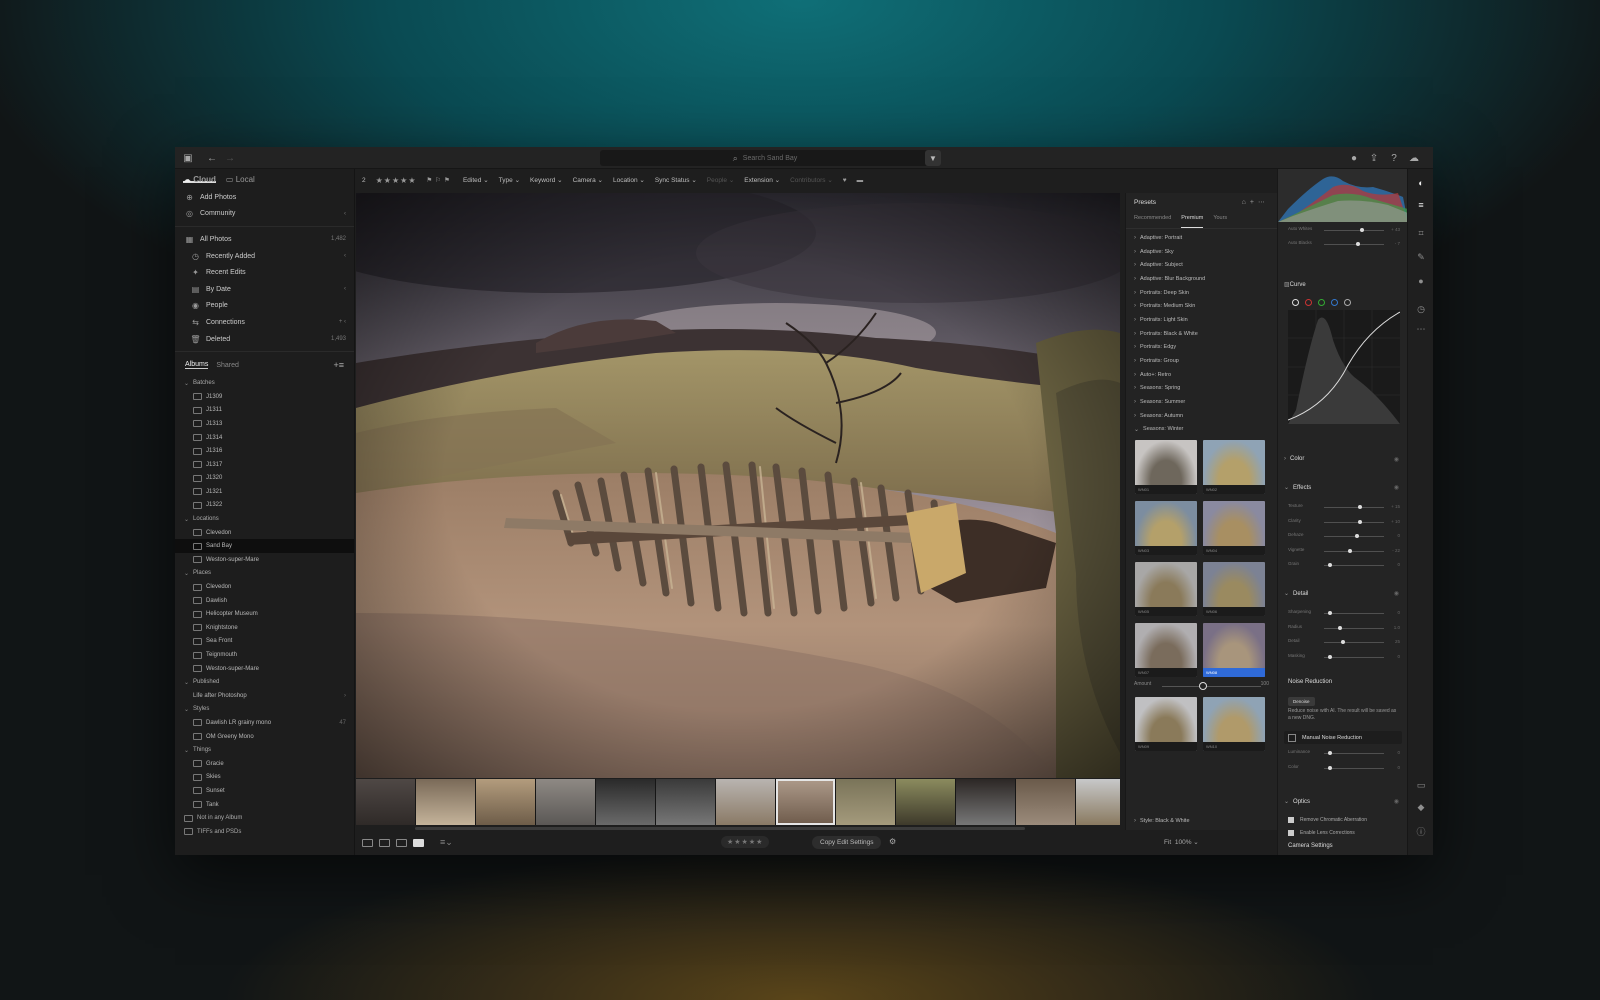 This screenshot has width=1600, height=1000. Describe the element at coordinates (1203, 686) in the screenshot. I see `amount-knob` at that location.